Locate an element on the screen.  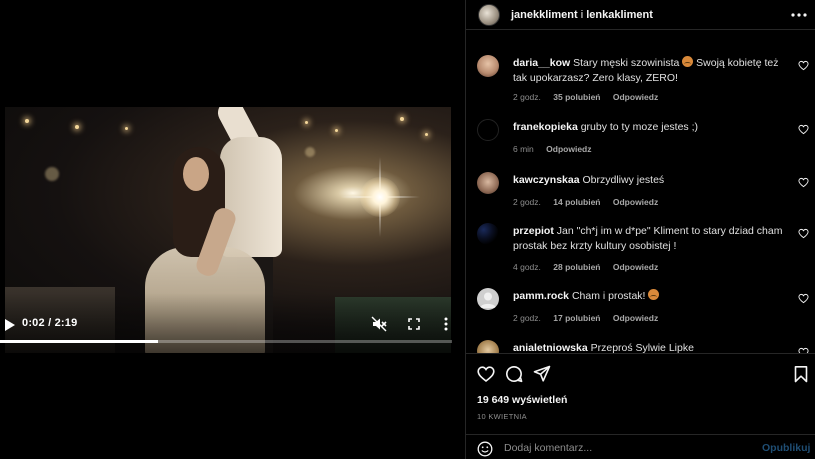
smiley-icon is located at coordinates (485, 449).